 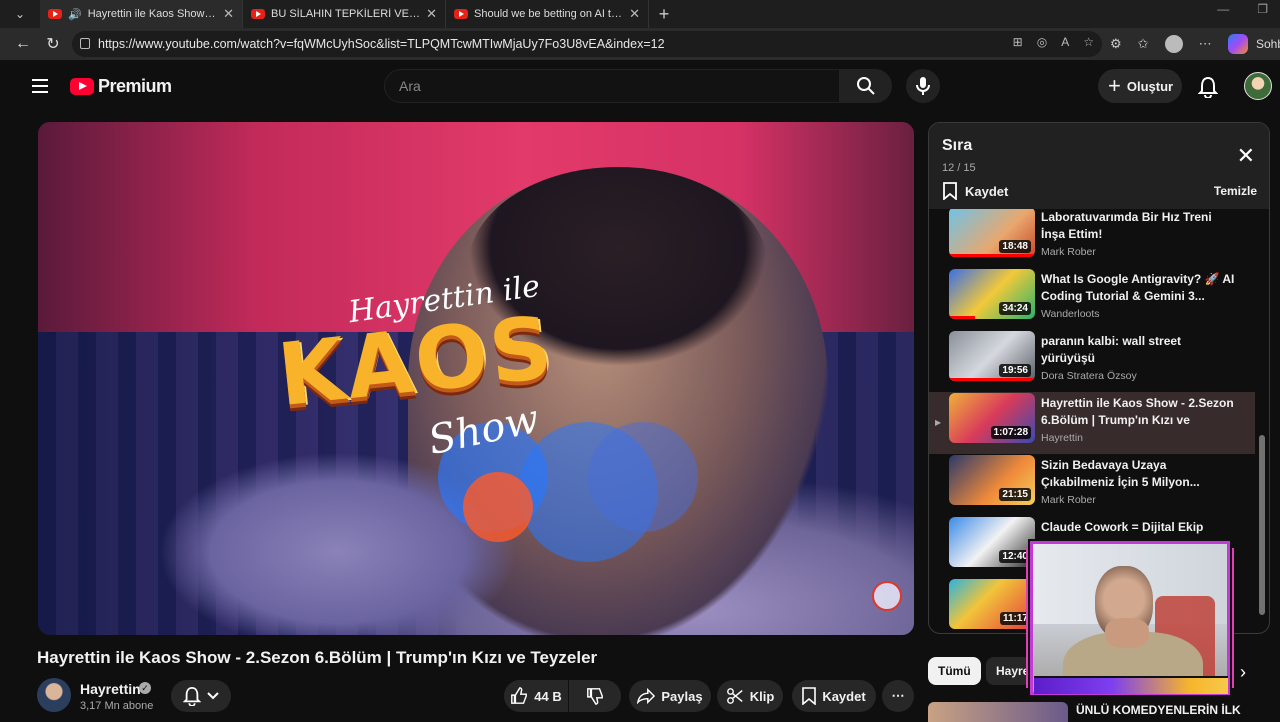 What do you see at coordinates (519, 695) in the screenshot?
I see `thumbs-up-icon` at bounding box center [519, 695].